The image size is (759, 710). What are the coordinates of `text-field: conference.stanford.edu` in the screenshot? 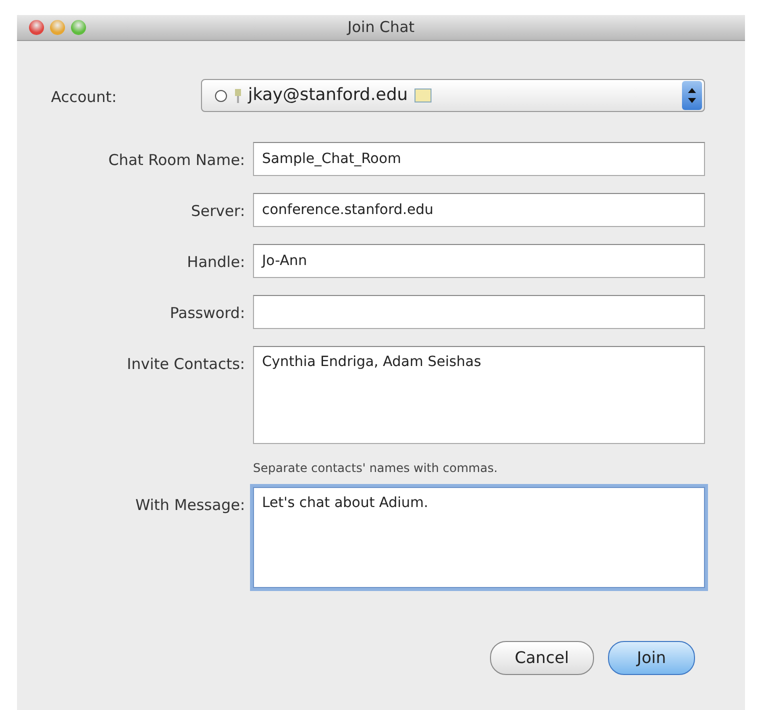 It's located at (479, 210).